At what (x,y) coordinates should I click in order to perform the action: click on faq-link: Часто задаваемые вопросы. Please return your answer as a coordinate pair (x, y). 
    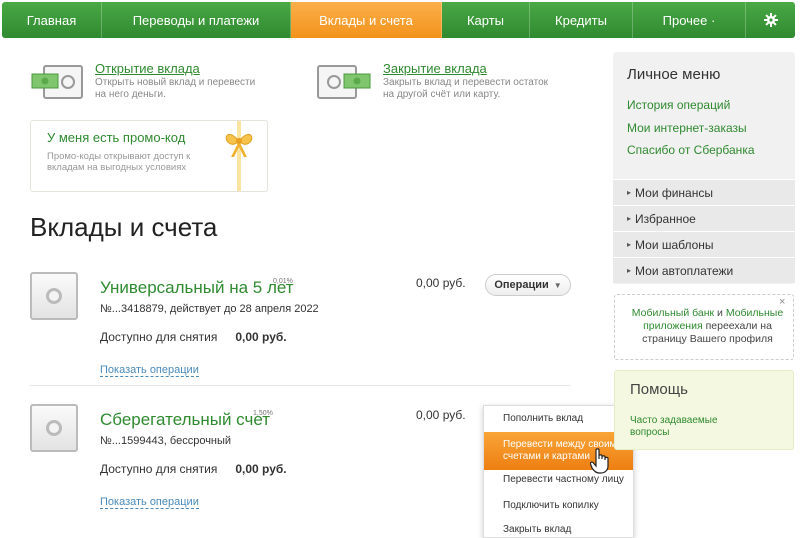
    Looking at the image, I should click on (680, 427).